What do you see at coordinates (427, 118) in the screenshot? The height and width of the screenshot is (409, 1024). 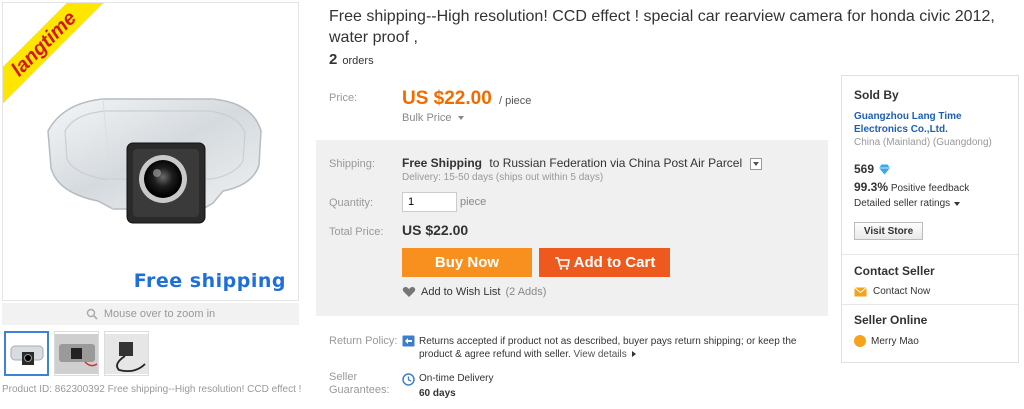 I see `bulk-price-label: Bulk Price` at bounding box center [427, 118].